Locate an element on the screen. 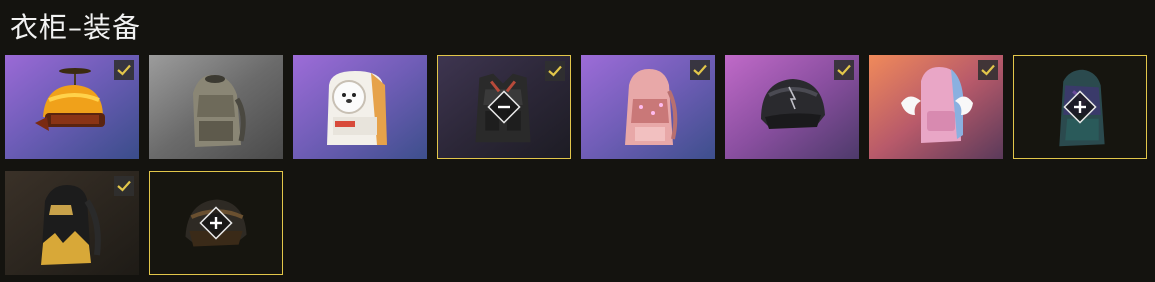 The image size is (1155, 282). item-slot-dark-teal-backpack is located at coordinates (1080, 107).